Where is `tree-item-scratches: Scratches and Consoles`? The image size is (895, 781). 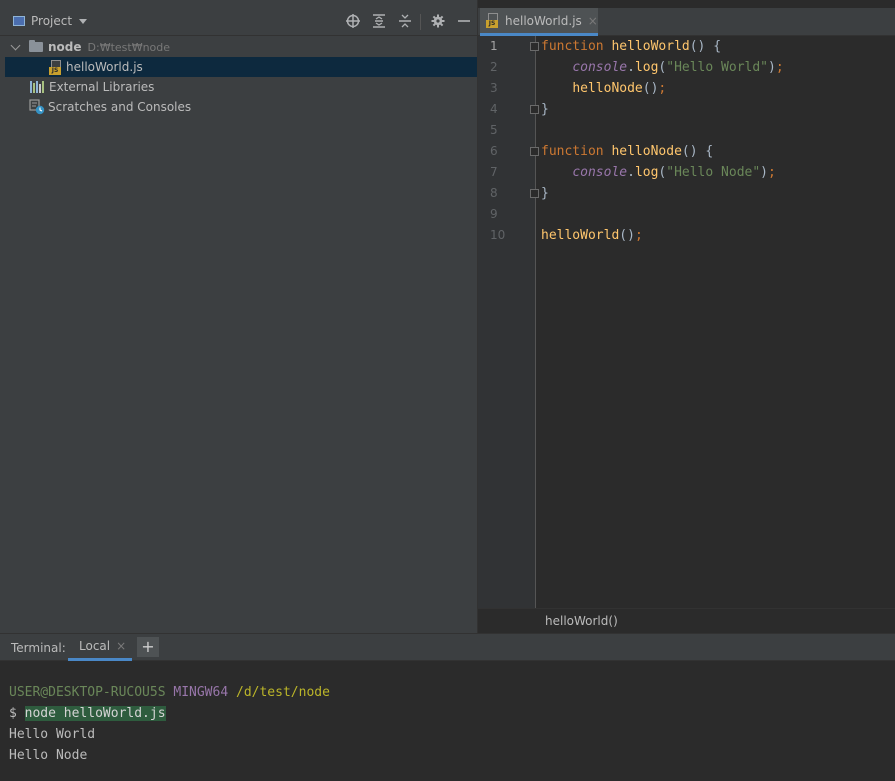
tree-item-scratches: Scratches and Consoles is located at coordinates (241, 107).